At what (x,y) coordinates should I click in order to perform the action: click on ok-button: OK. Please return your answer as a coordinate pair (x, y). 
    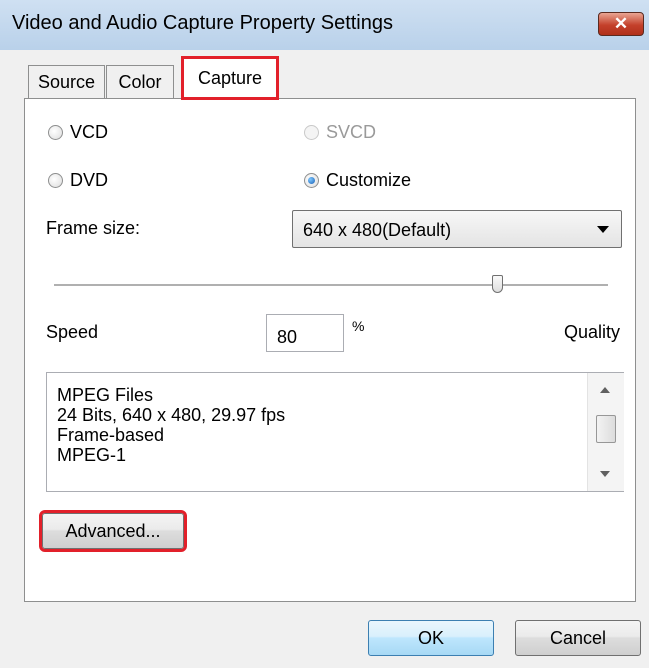
    Looking at the image, I should click on (431, 638).